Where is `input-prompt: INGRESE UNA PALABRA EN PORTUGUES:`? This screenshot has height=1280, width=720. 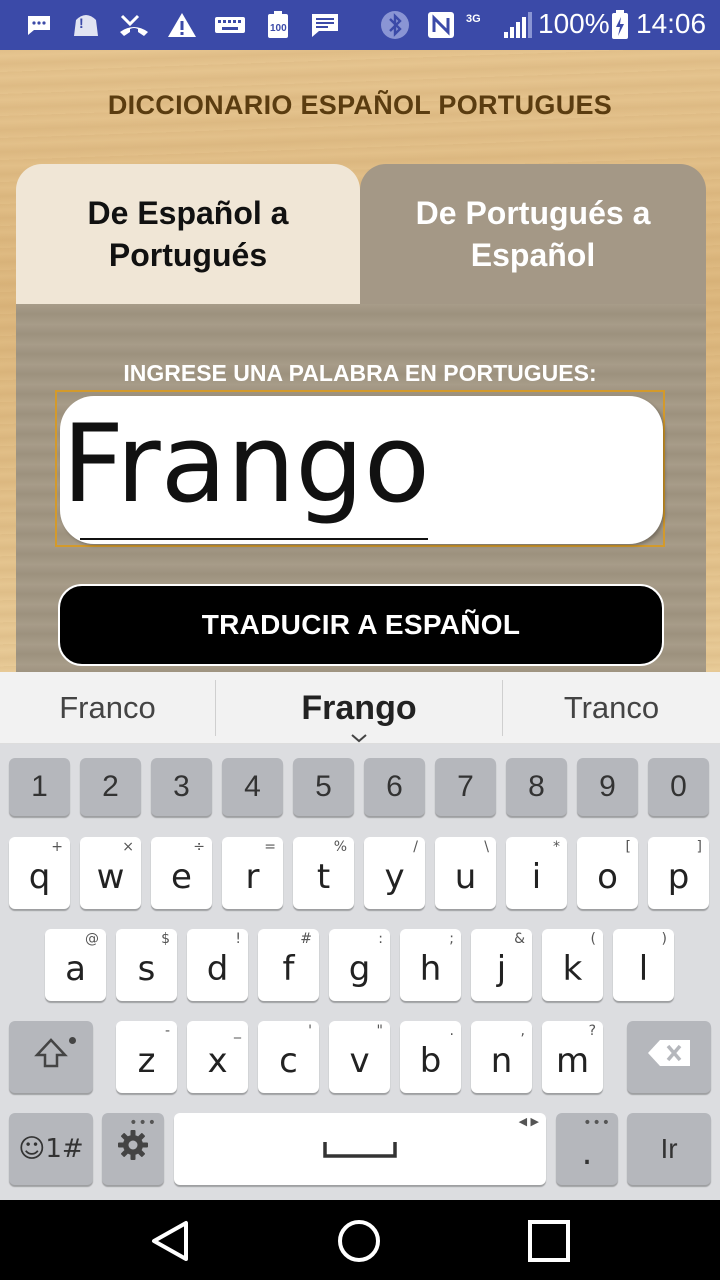
input-prompt: INGRESE UNA PALABRA EN PORTUGUES: is located at coordinates (360, 373).